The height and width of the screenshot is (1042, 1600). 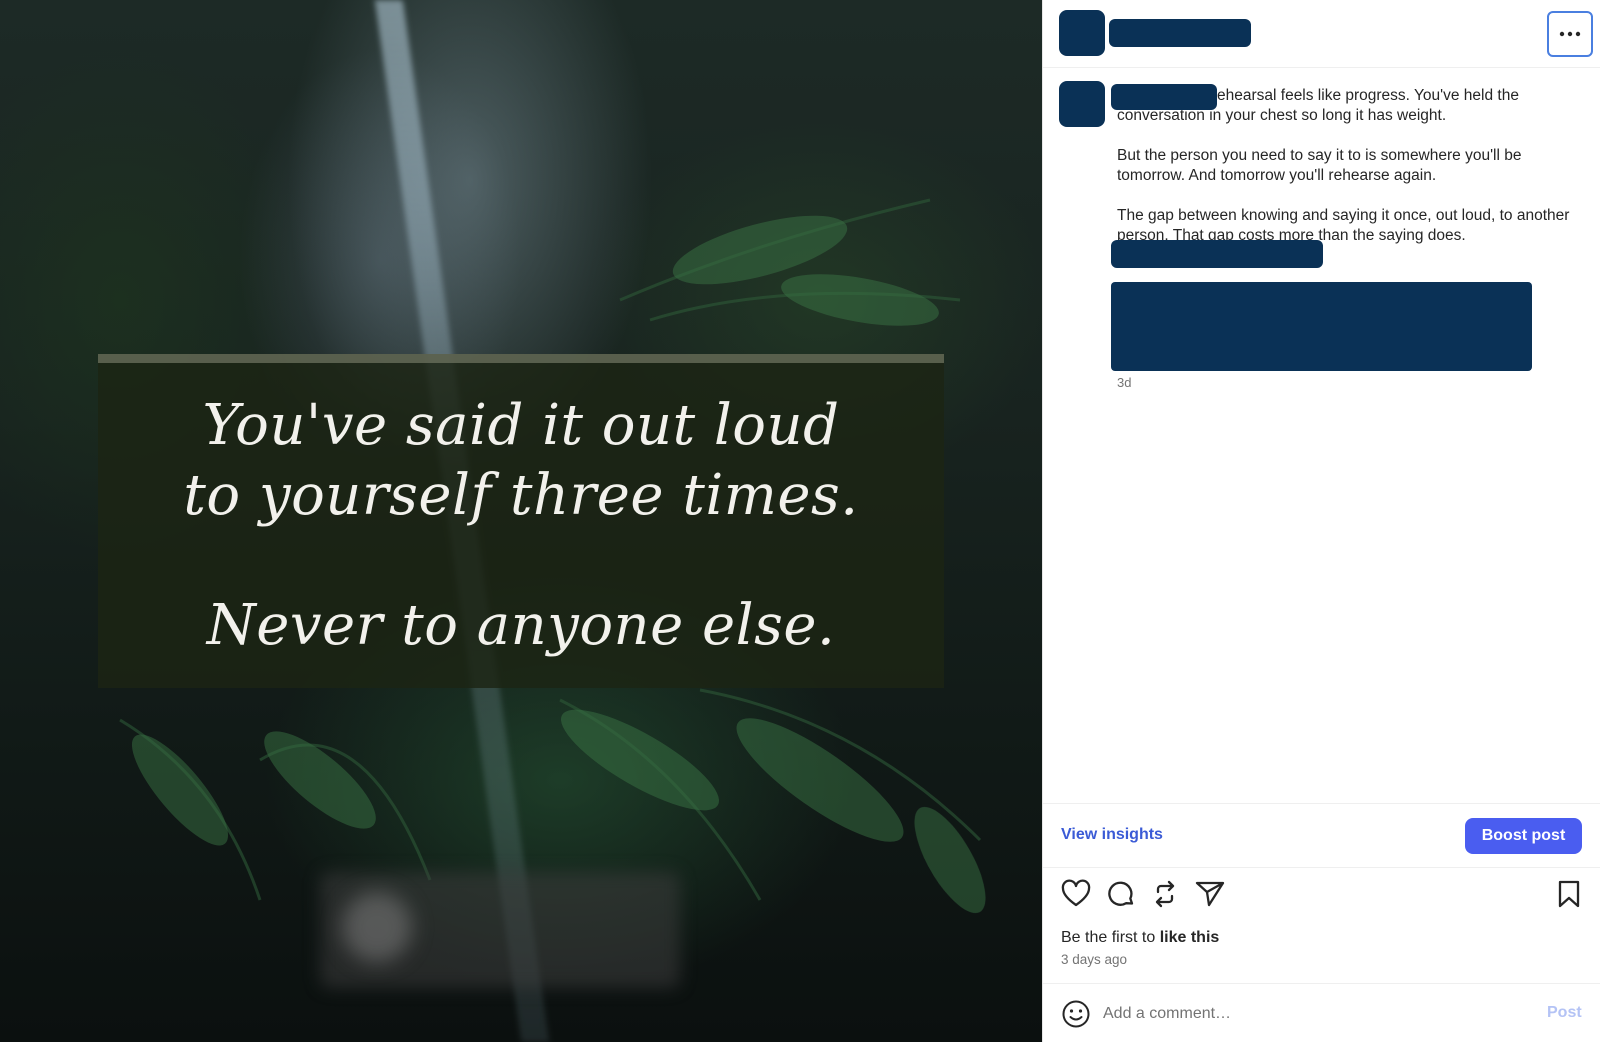 What do you see at coordinates (1210, 894) in the screenshot?
I see `share-icon` at bounding box center [1210, 894].